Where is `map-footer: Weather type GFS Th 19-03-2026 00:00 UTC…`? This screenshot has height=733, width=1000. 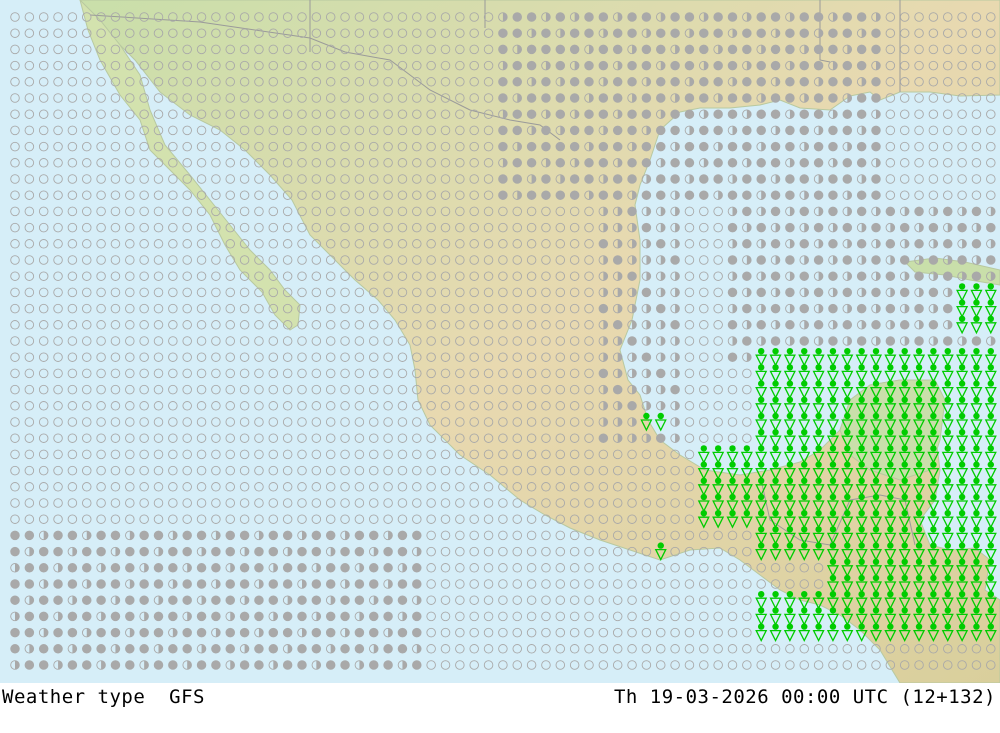
map-footer: Weather type GFS Th 19-03-2026 00:00 UTC… is located at coordinates (500, 708).